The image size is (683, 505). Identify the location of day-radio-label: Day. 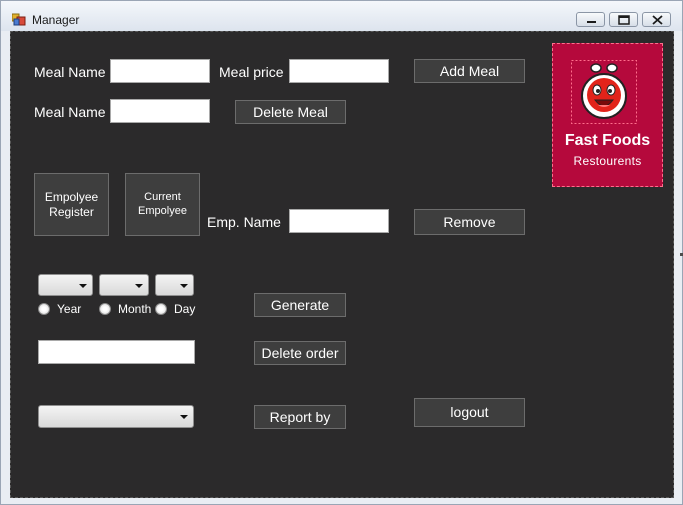
(185, 309).